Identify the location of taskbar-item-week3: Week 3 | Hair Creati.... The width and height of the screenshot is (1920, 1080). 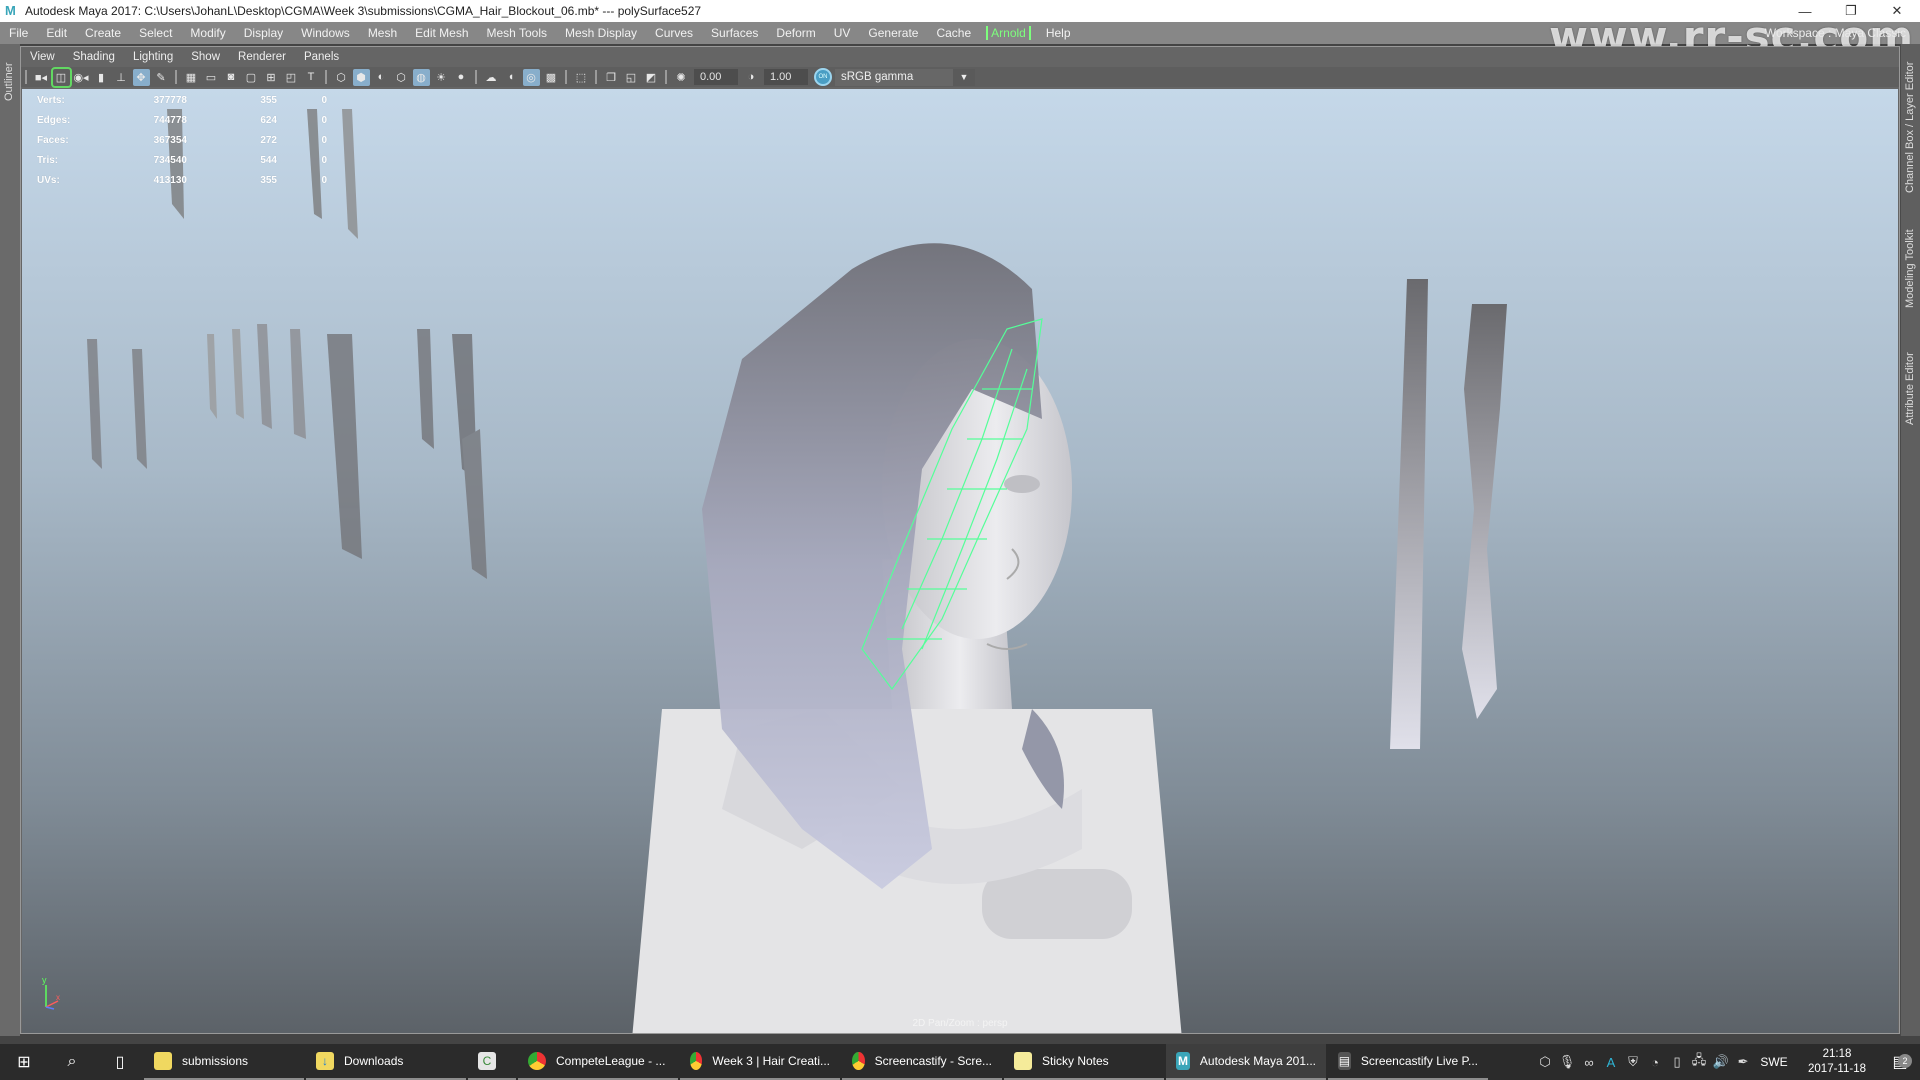
(760, 1062).